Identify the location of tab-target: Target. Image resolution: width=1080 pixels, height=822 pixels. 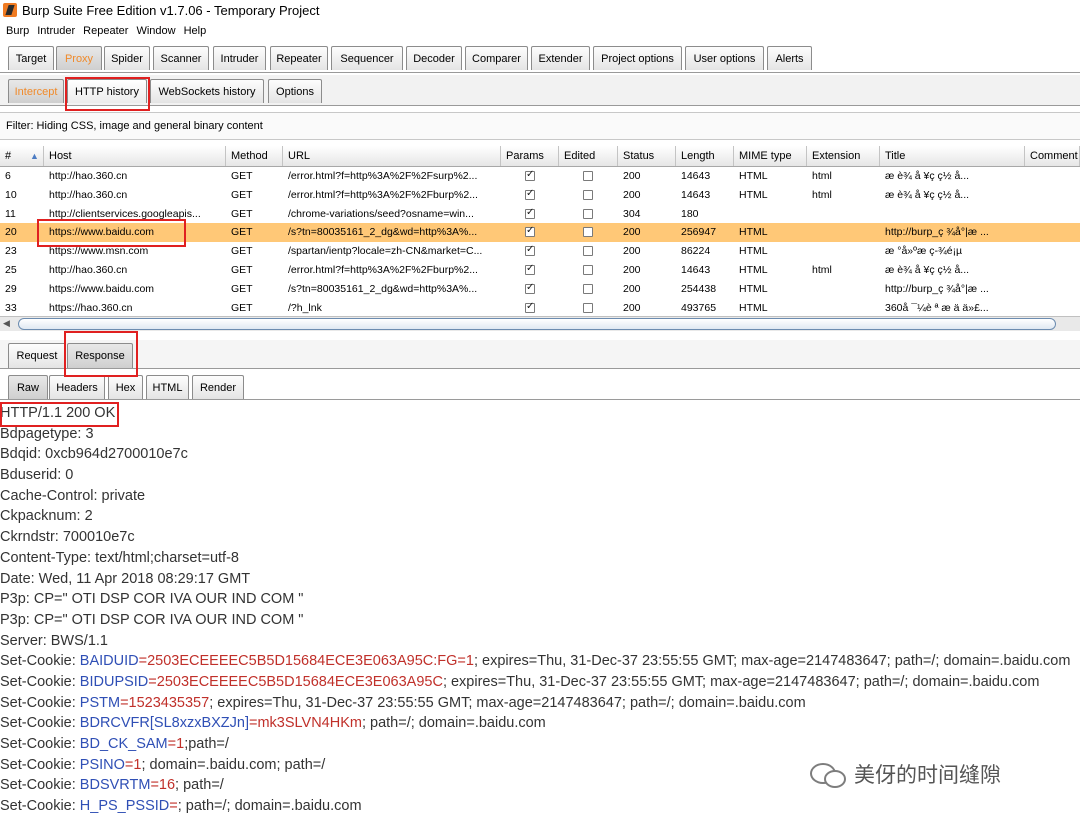
(31, 58).